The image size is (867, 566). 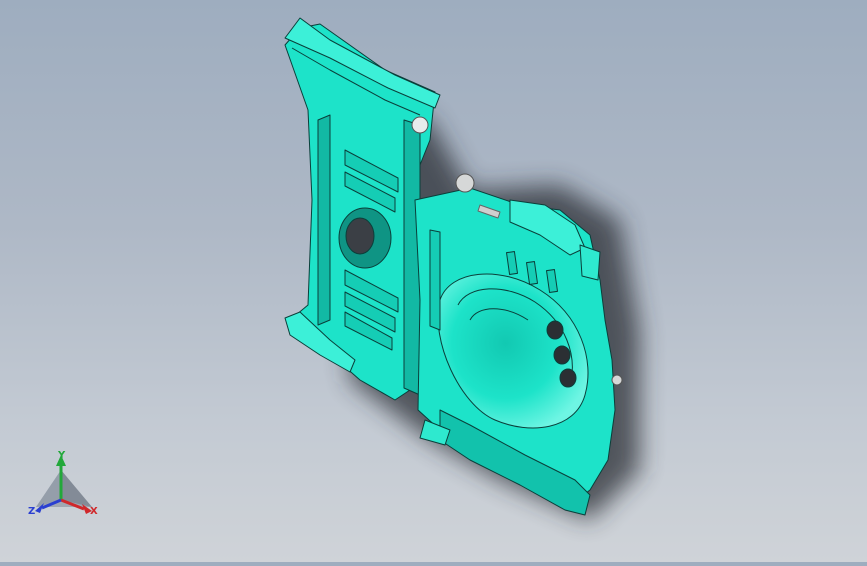 What do you see at coordinates (94, 511) in the screenshot?
I see `x-axis-label: X` at bounding box center [94, 511].